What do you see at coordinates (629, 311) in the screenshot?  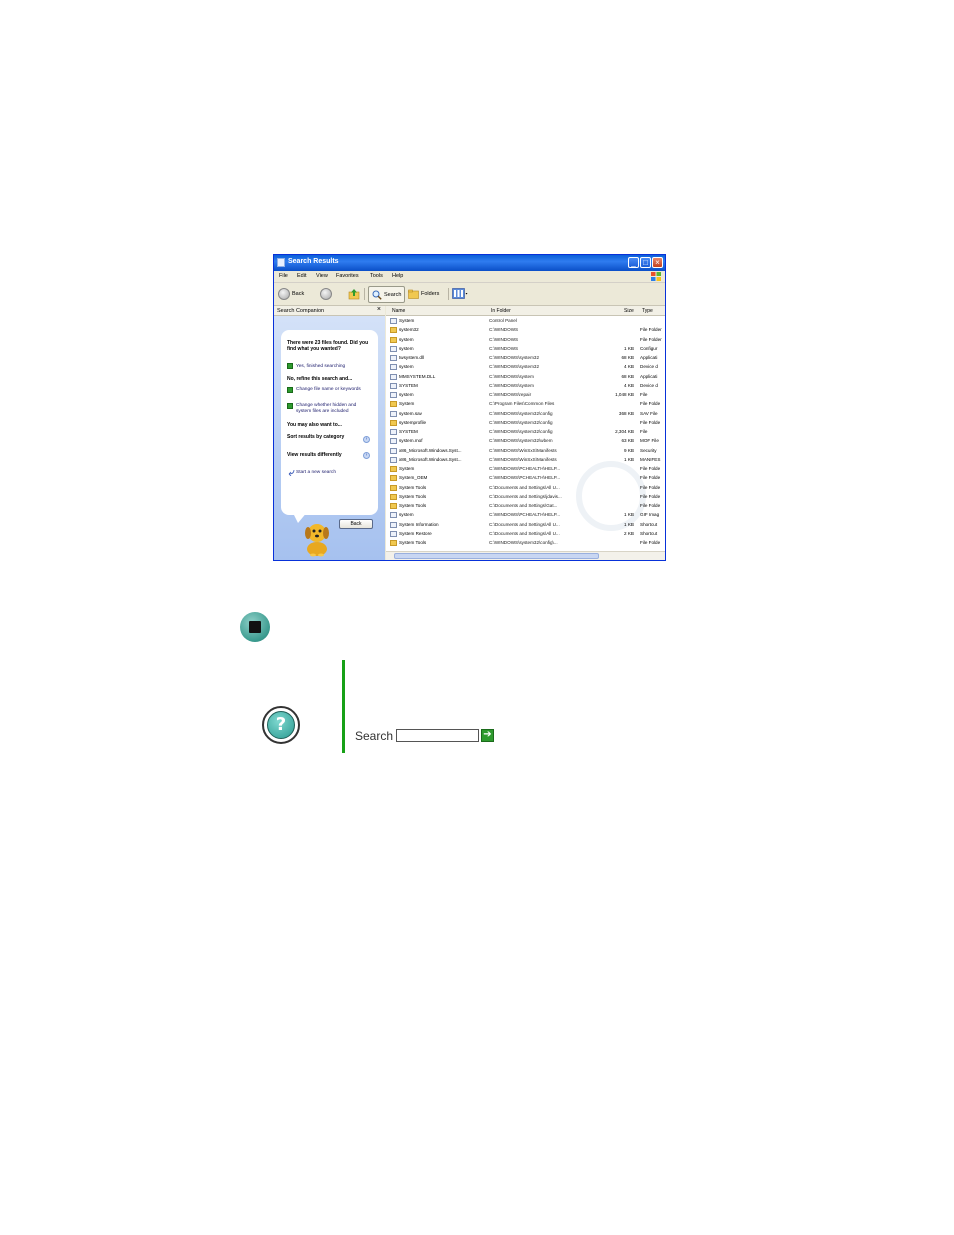 I see `column-size: Size` at bounding box center [629, 311].